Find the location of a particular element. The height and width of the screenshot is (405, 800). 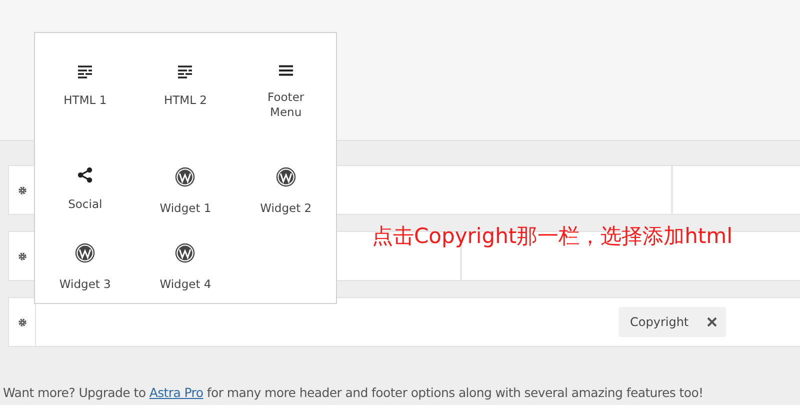

widget-option: Footer Menu is located at coordinates (286, 92).